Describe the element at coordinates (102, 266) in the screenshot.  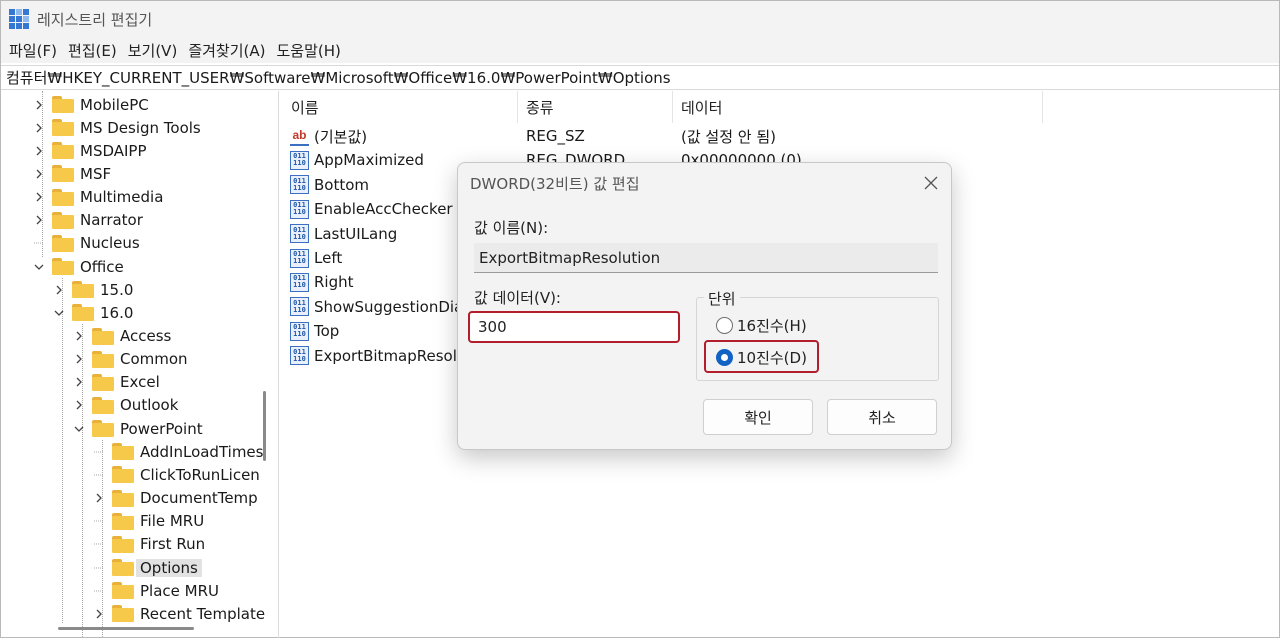
I see `tree-item-label: Office` at that location.